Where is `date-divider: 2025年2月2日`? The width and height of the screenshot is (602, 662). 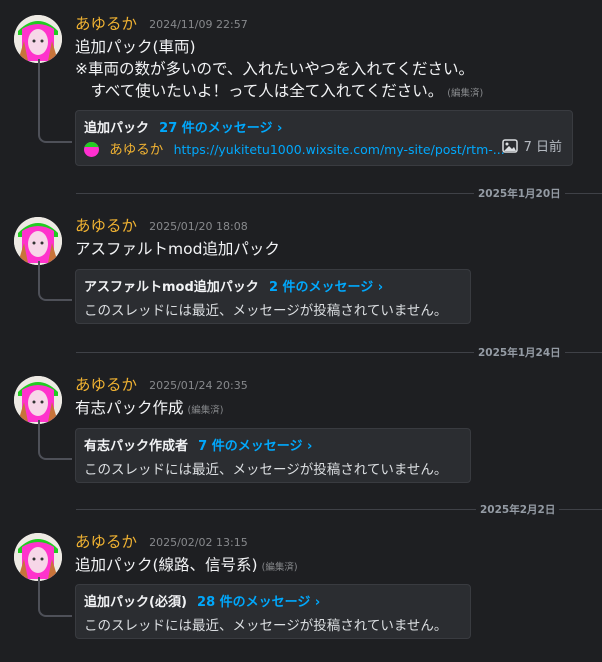 date-divider: 2025年2月2日 is located at coordinates (339, 509).